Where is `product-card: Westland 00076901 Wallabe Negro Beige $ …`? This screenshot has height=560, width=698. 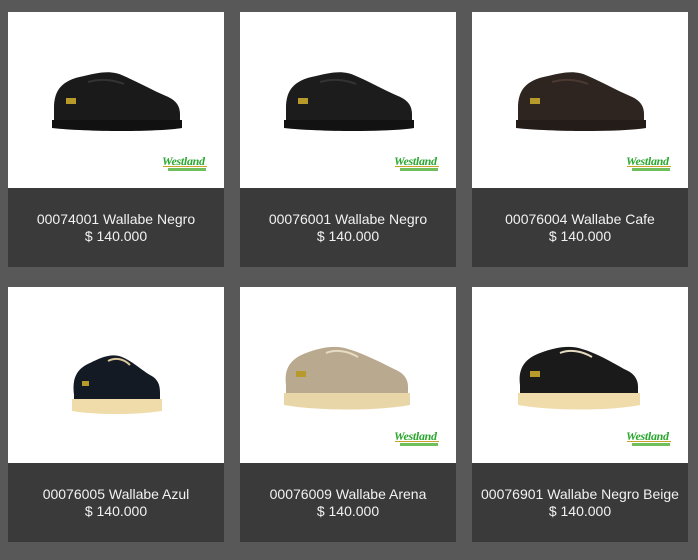 product-card: Westland 00076901 Wallabe Negro Beige $ … is located at coordinates (580, 414).